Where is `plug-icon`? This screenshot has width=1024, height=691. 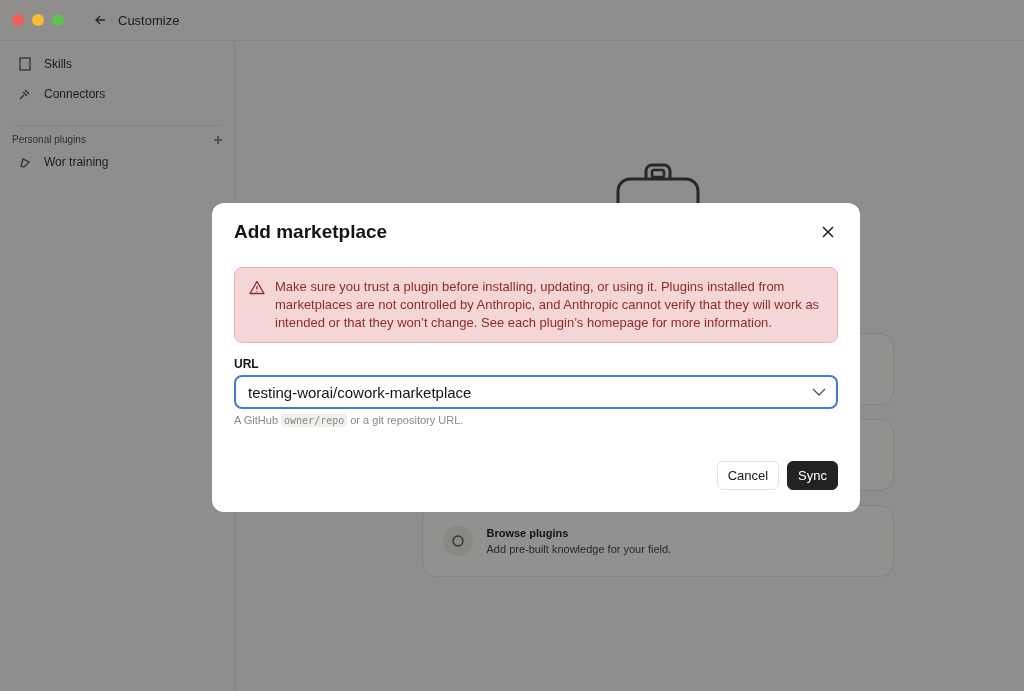
plug-icon is located at coordinates (25, 94).